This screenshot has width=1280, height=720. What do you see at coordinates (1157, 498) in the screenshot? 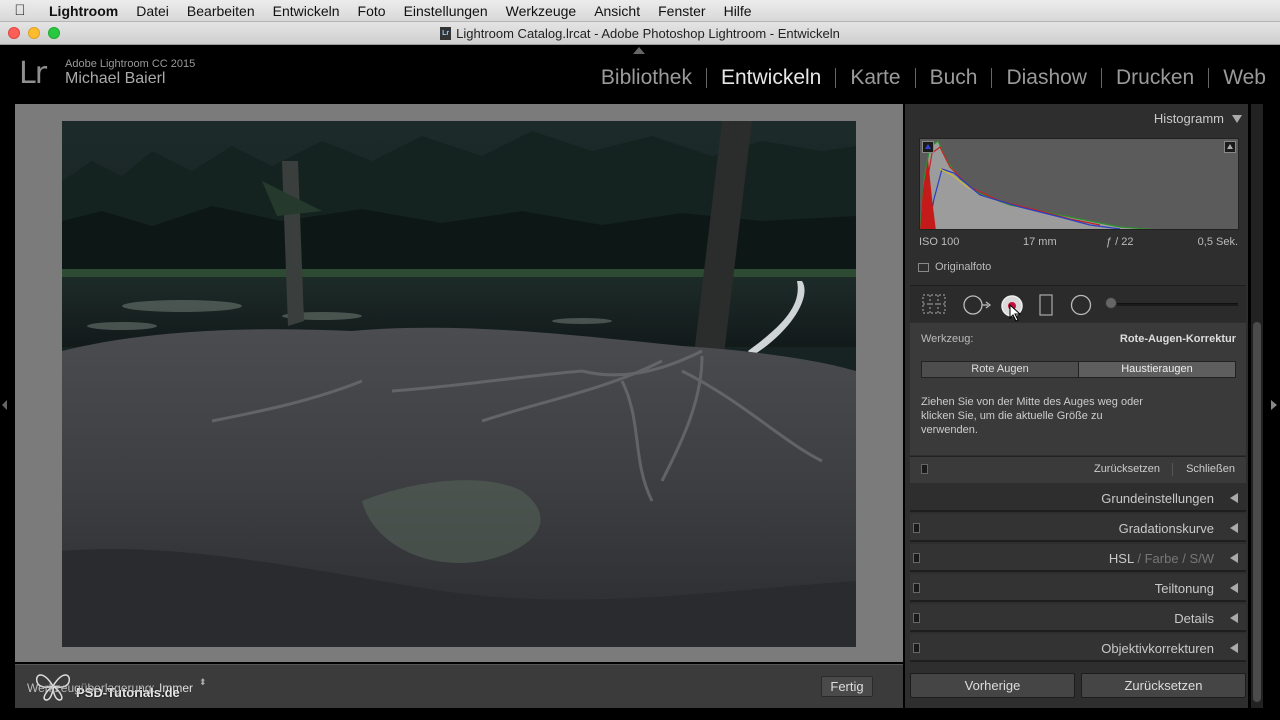
I see `section-basic-title: Grundeinstellungen` at bounding box center [1157, 498].